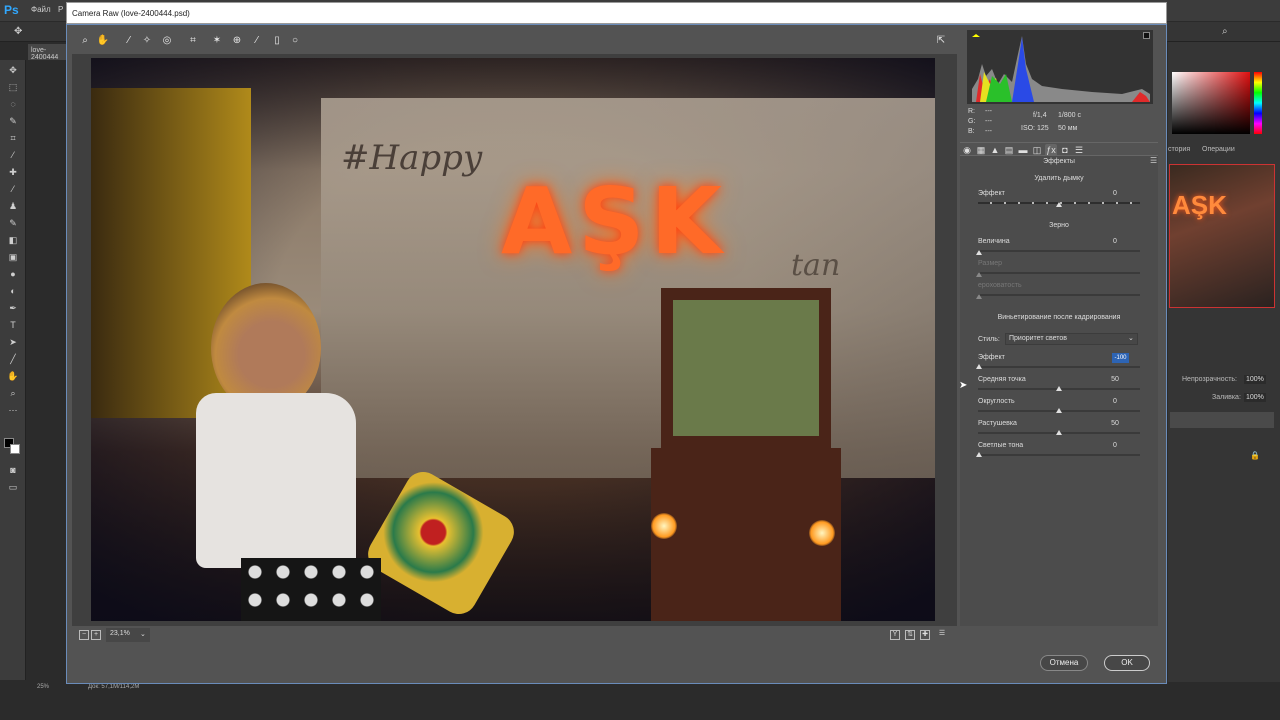 The width and height of the screenshot is (1280, 720). What do you see at coordinates (1009, 150) in the screenshot?
I see `tab-hsl-icon: ▤` at bounding box center [1009, 150].